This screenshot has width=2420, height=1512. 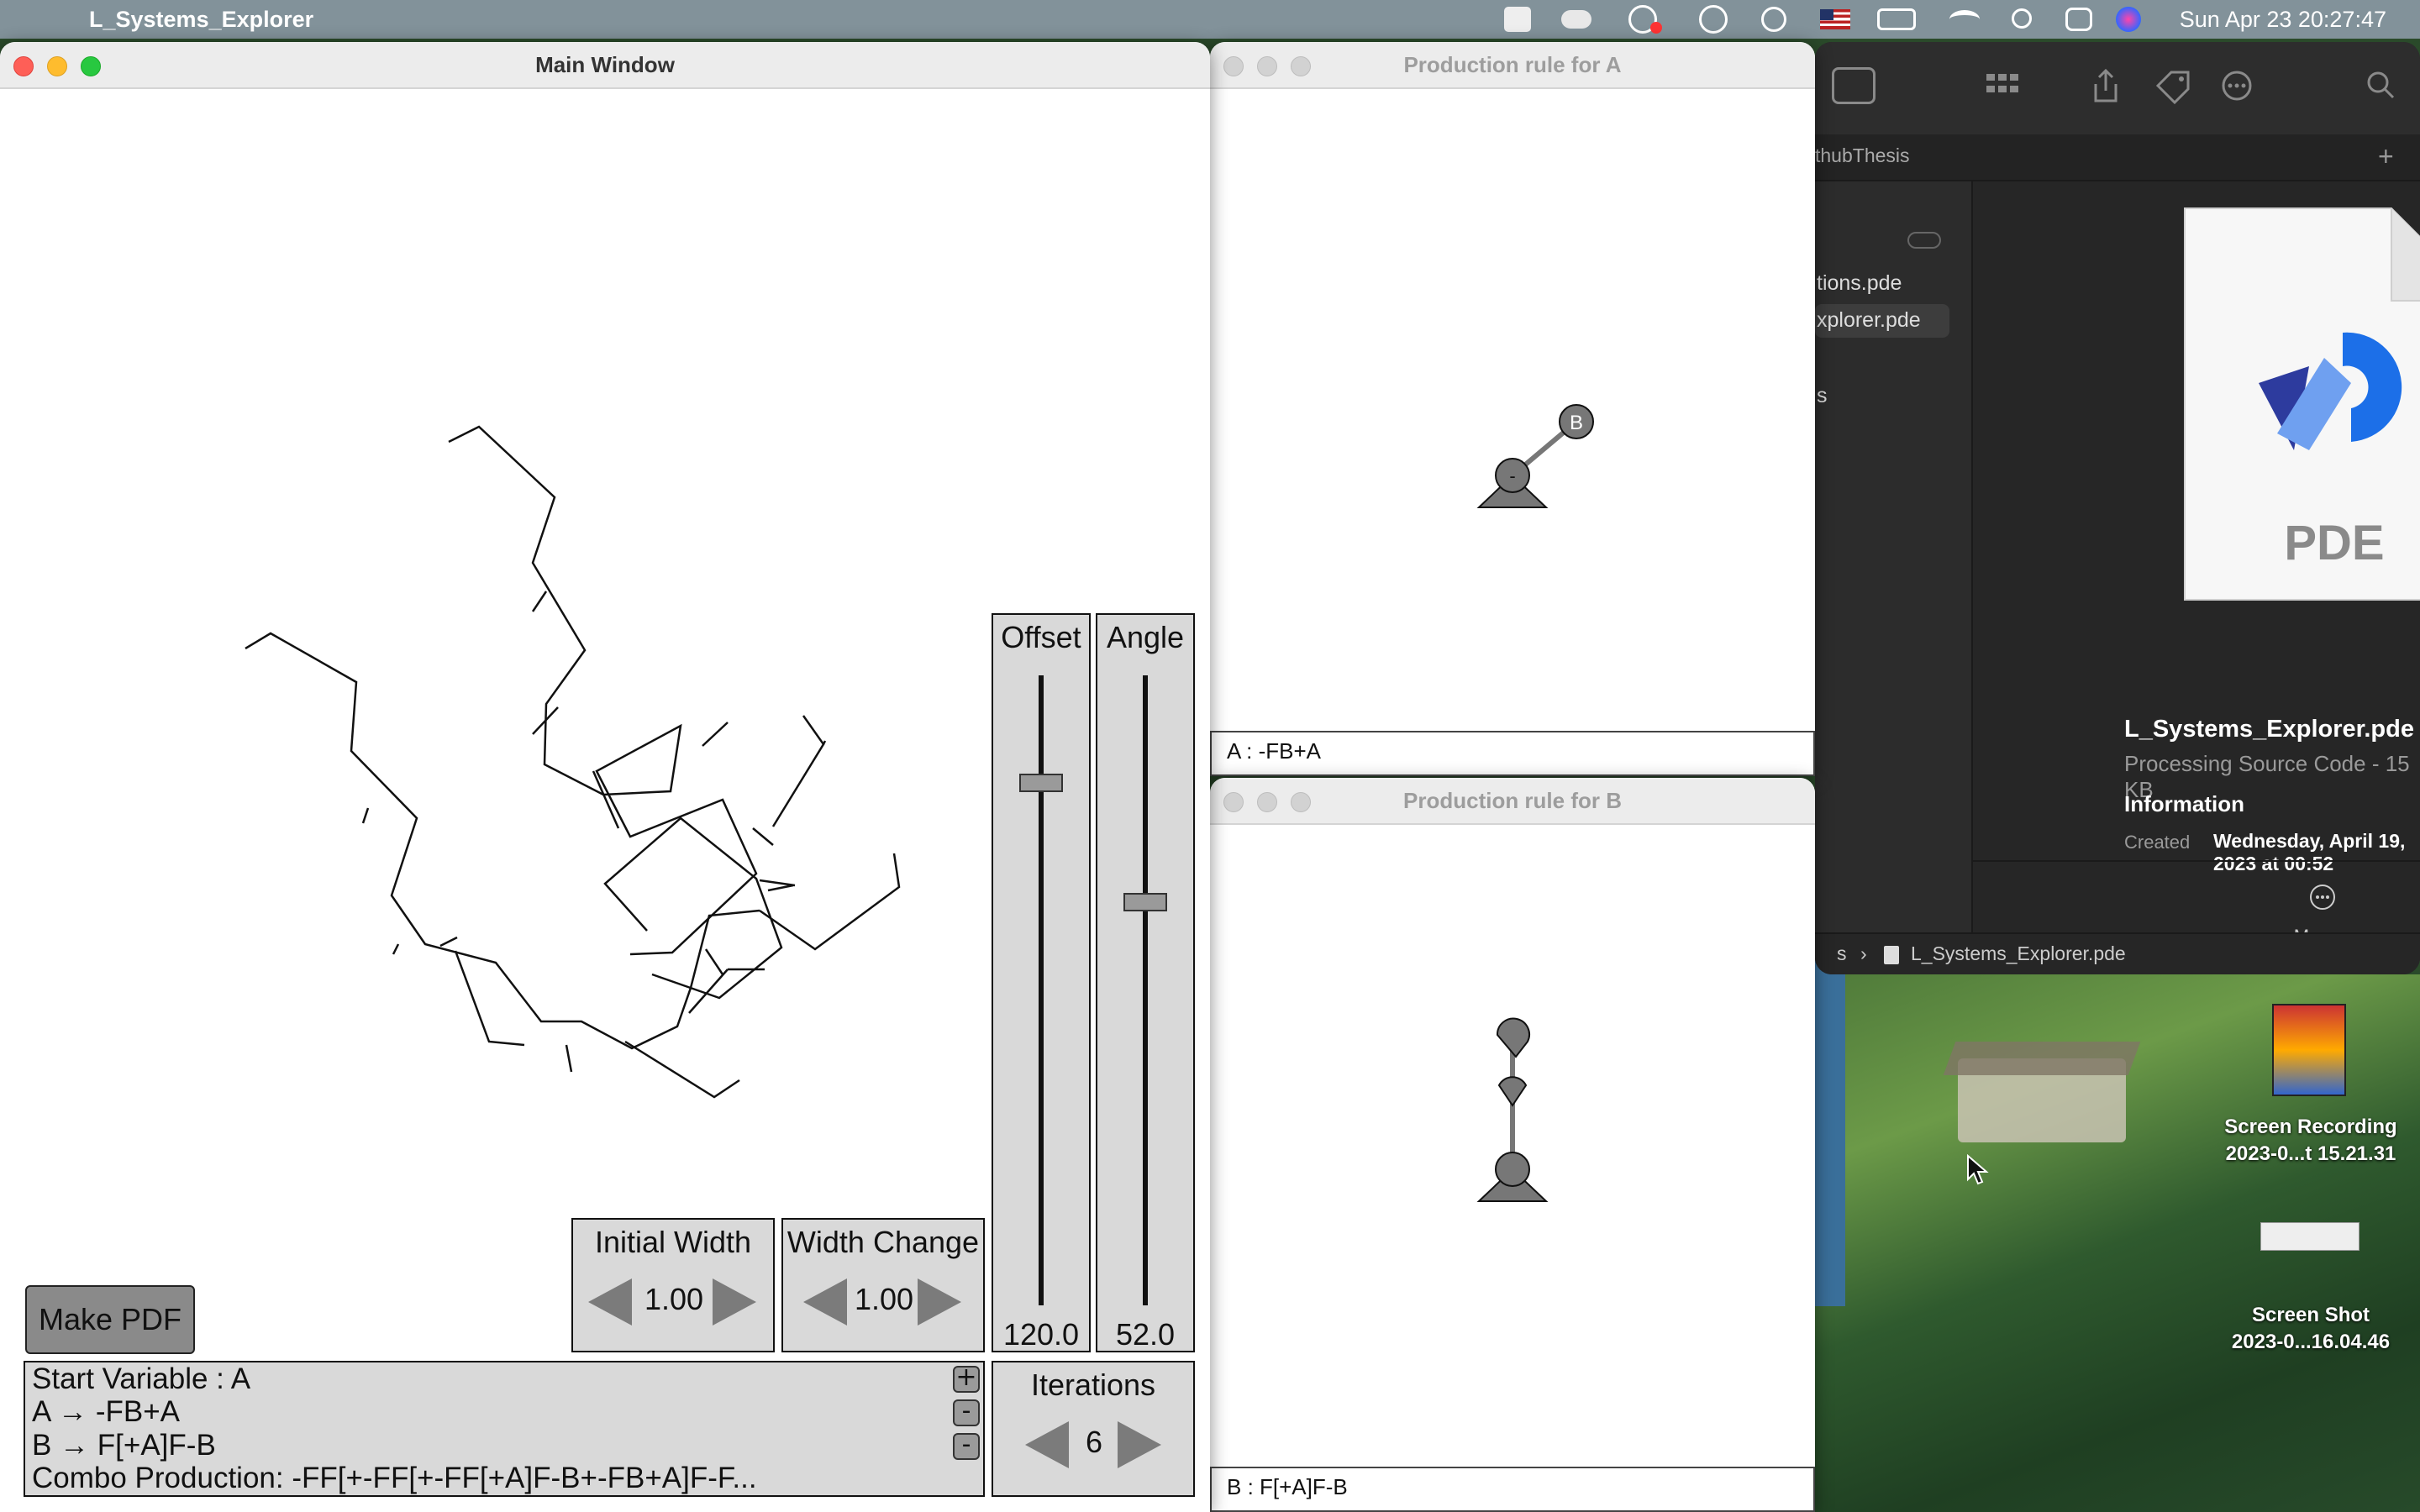 I want to click on tag-icon, so click(x=2173, y=86).